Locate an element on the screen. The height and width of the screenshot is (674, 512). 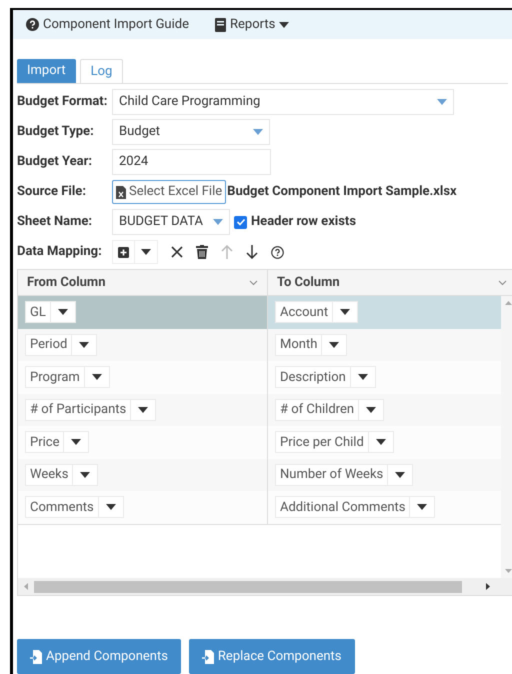
column-dropdown: Additional Comments is located at coordinates (355, 507).